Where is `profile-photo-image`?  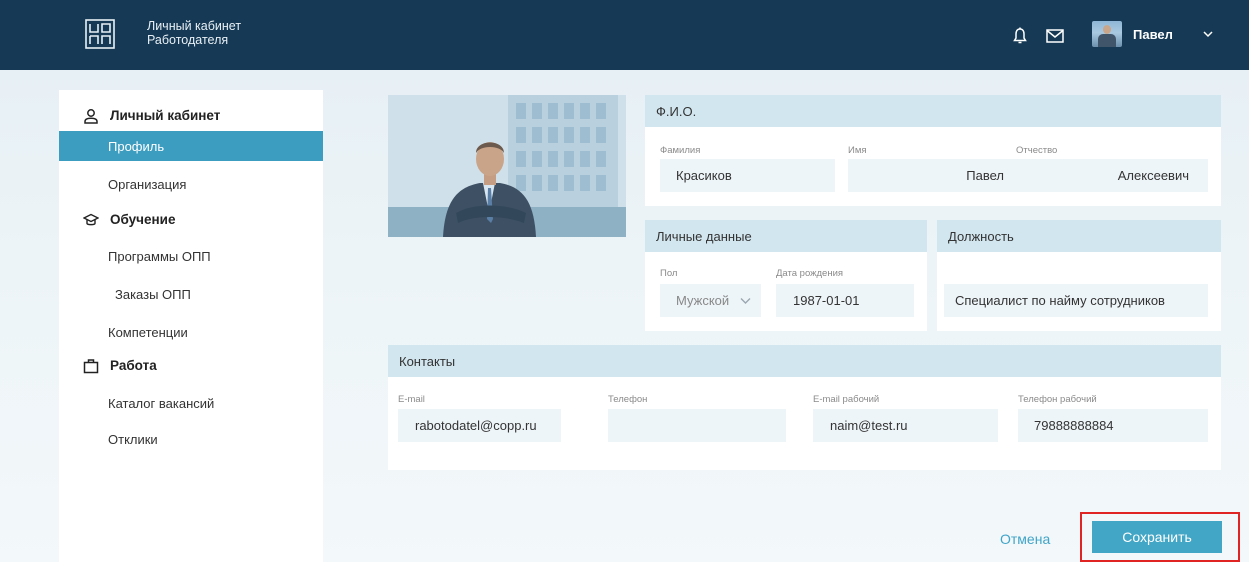
profile-photo-image is located at coordinates (507, 166).